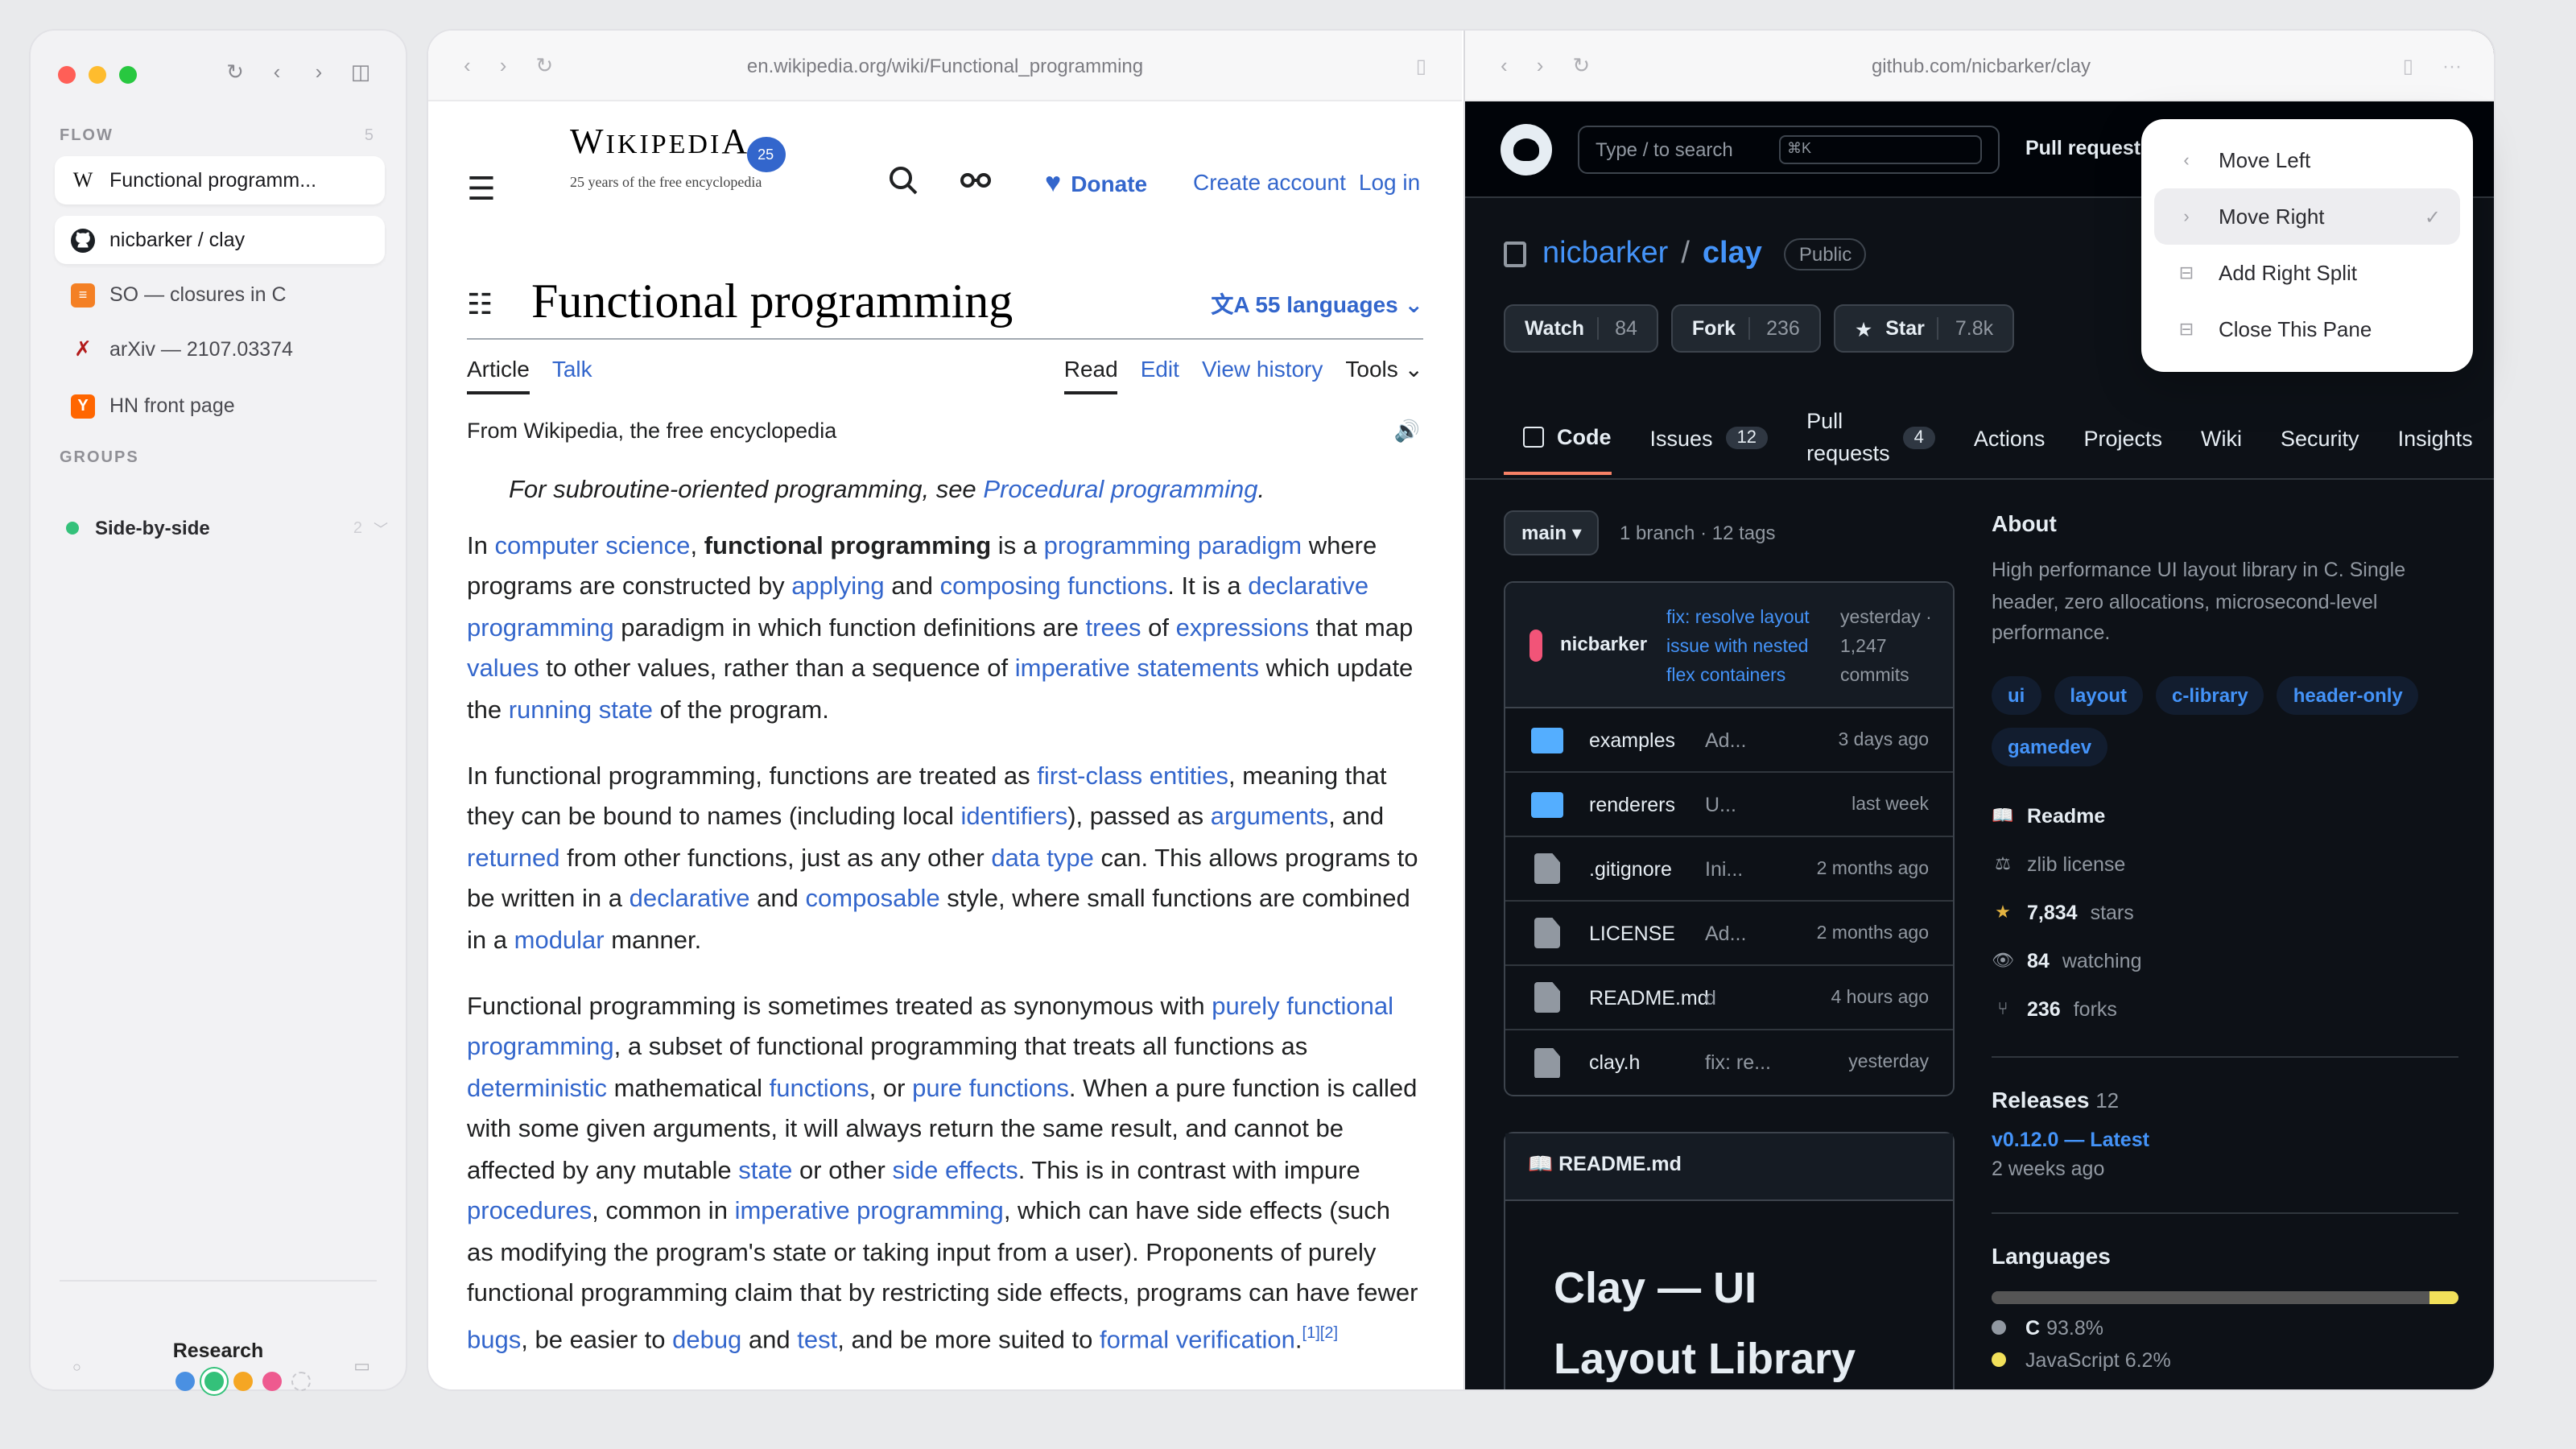 The height and width of the screenshot is (1449, 2576). What do you see at coordinates (1389, 182) in the screenshot?
I see `login-link: Log in` at bounding box center [1389, 182].